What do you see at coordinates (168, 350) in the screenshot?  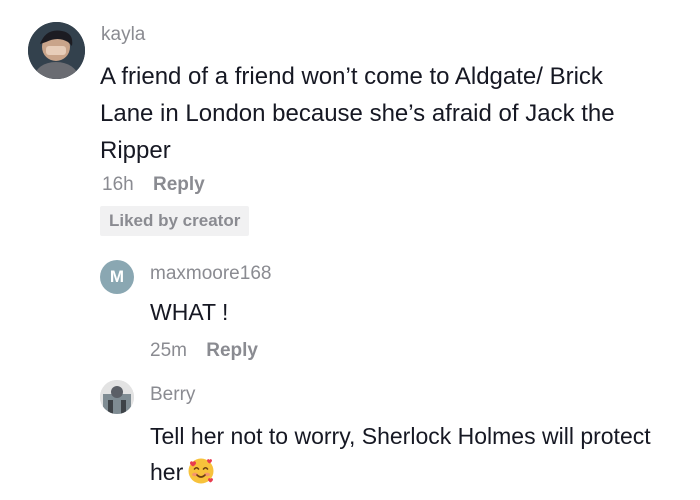 I see `reply-timestamp: 25m` at bounding box center [168, 350].